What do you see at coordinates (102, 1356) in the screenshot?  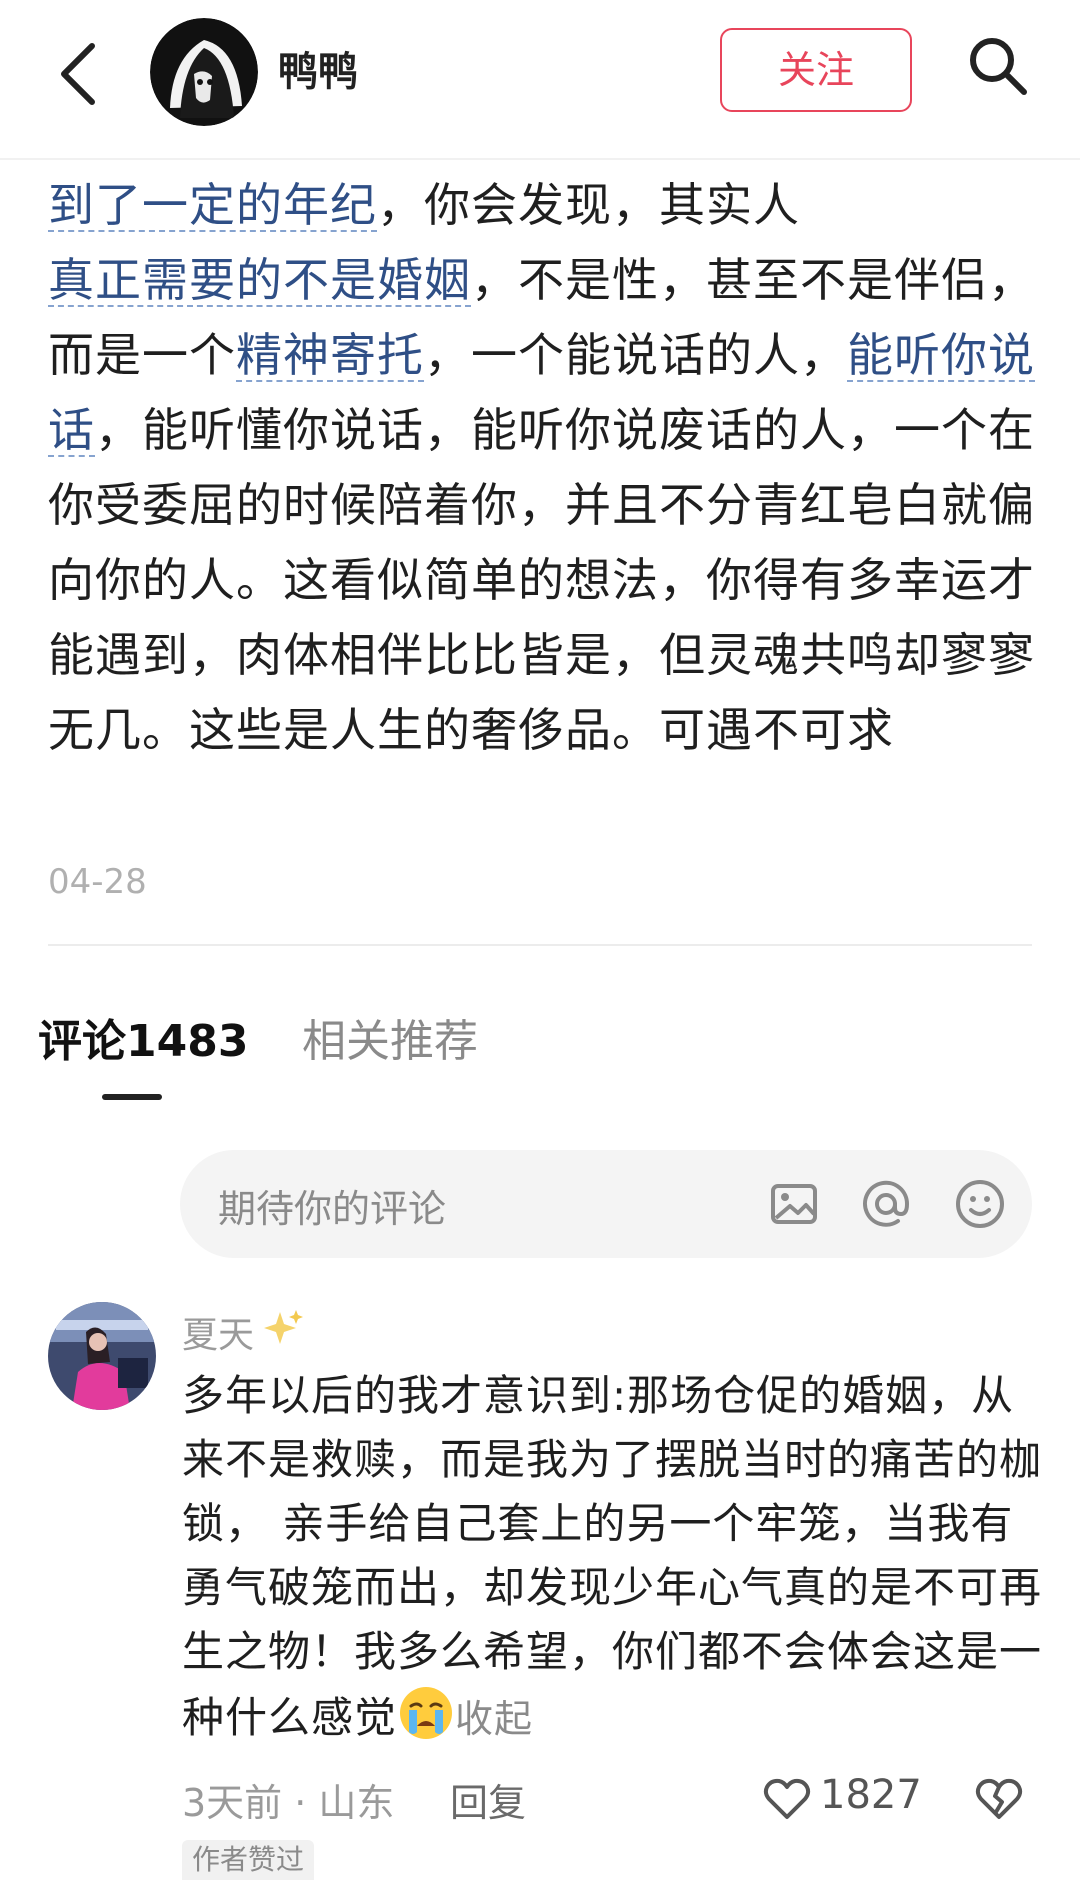 I see `commenter-avatar` at bounding box center [102, 1356].